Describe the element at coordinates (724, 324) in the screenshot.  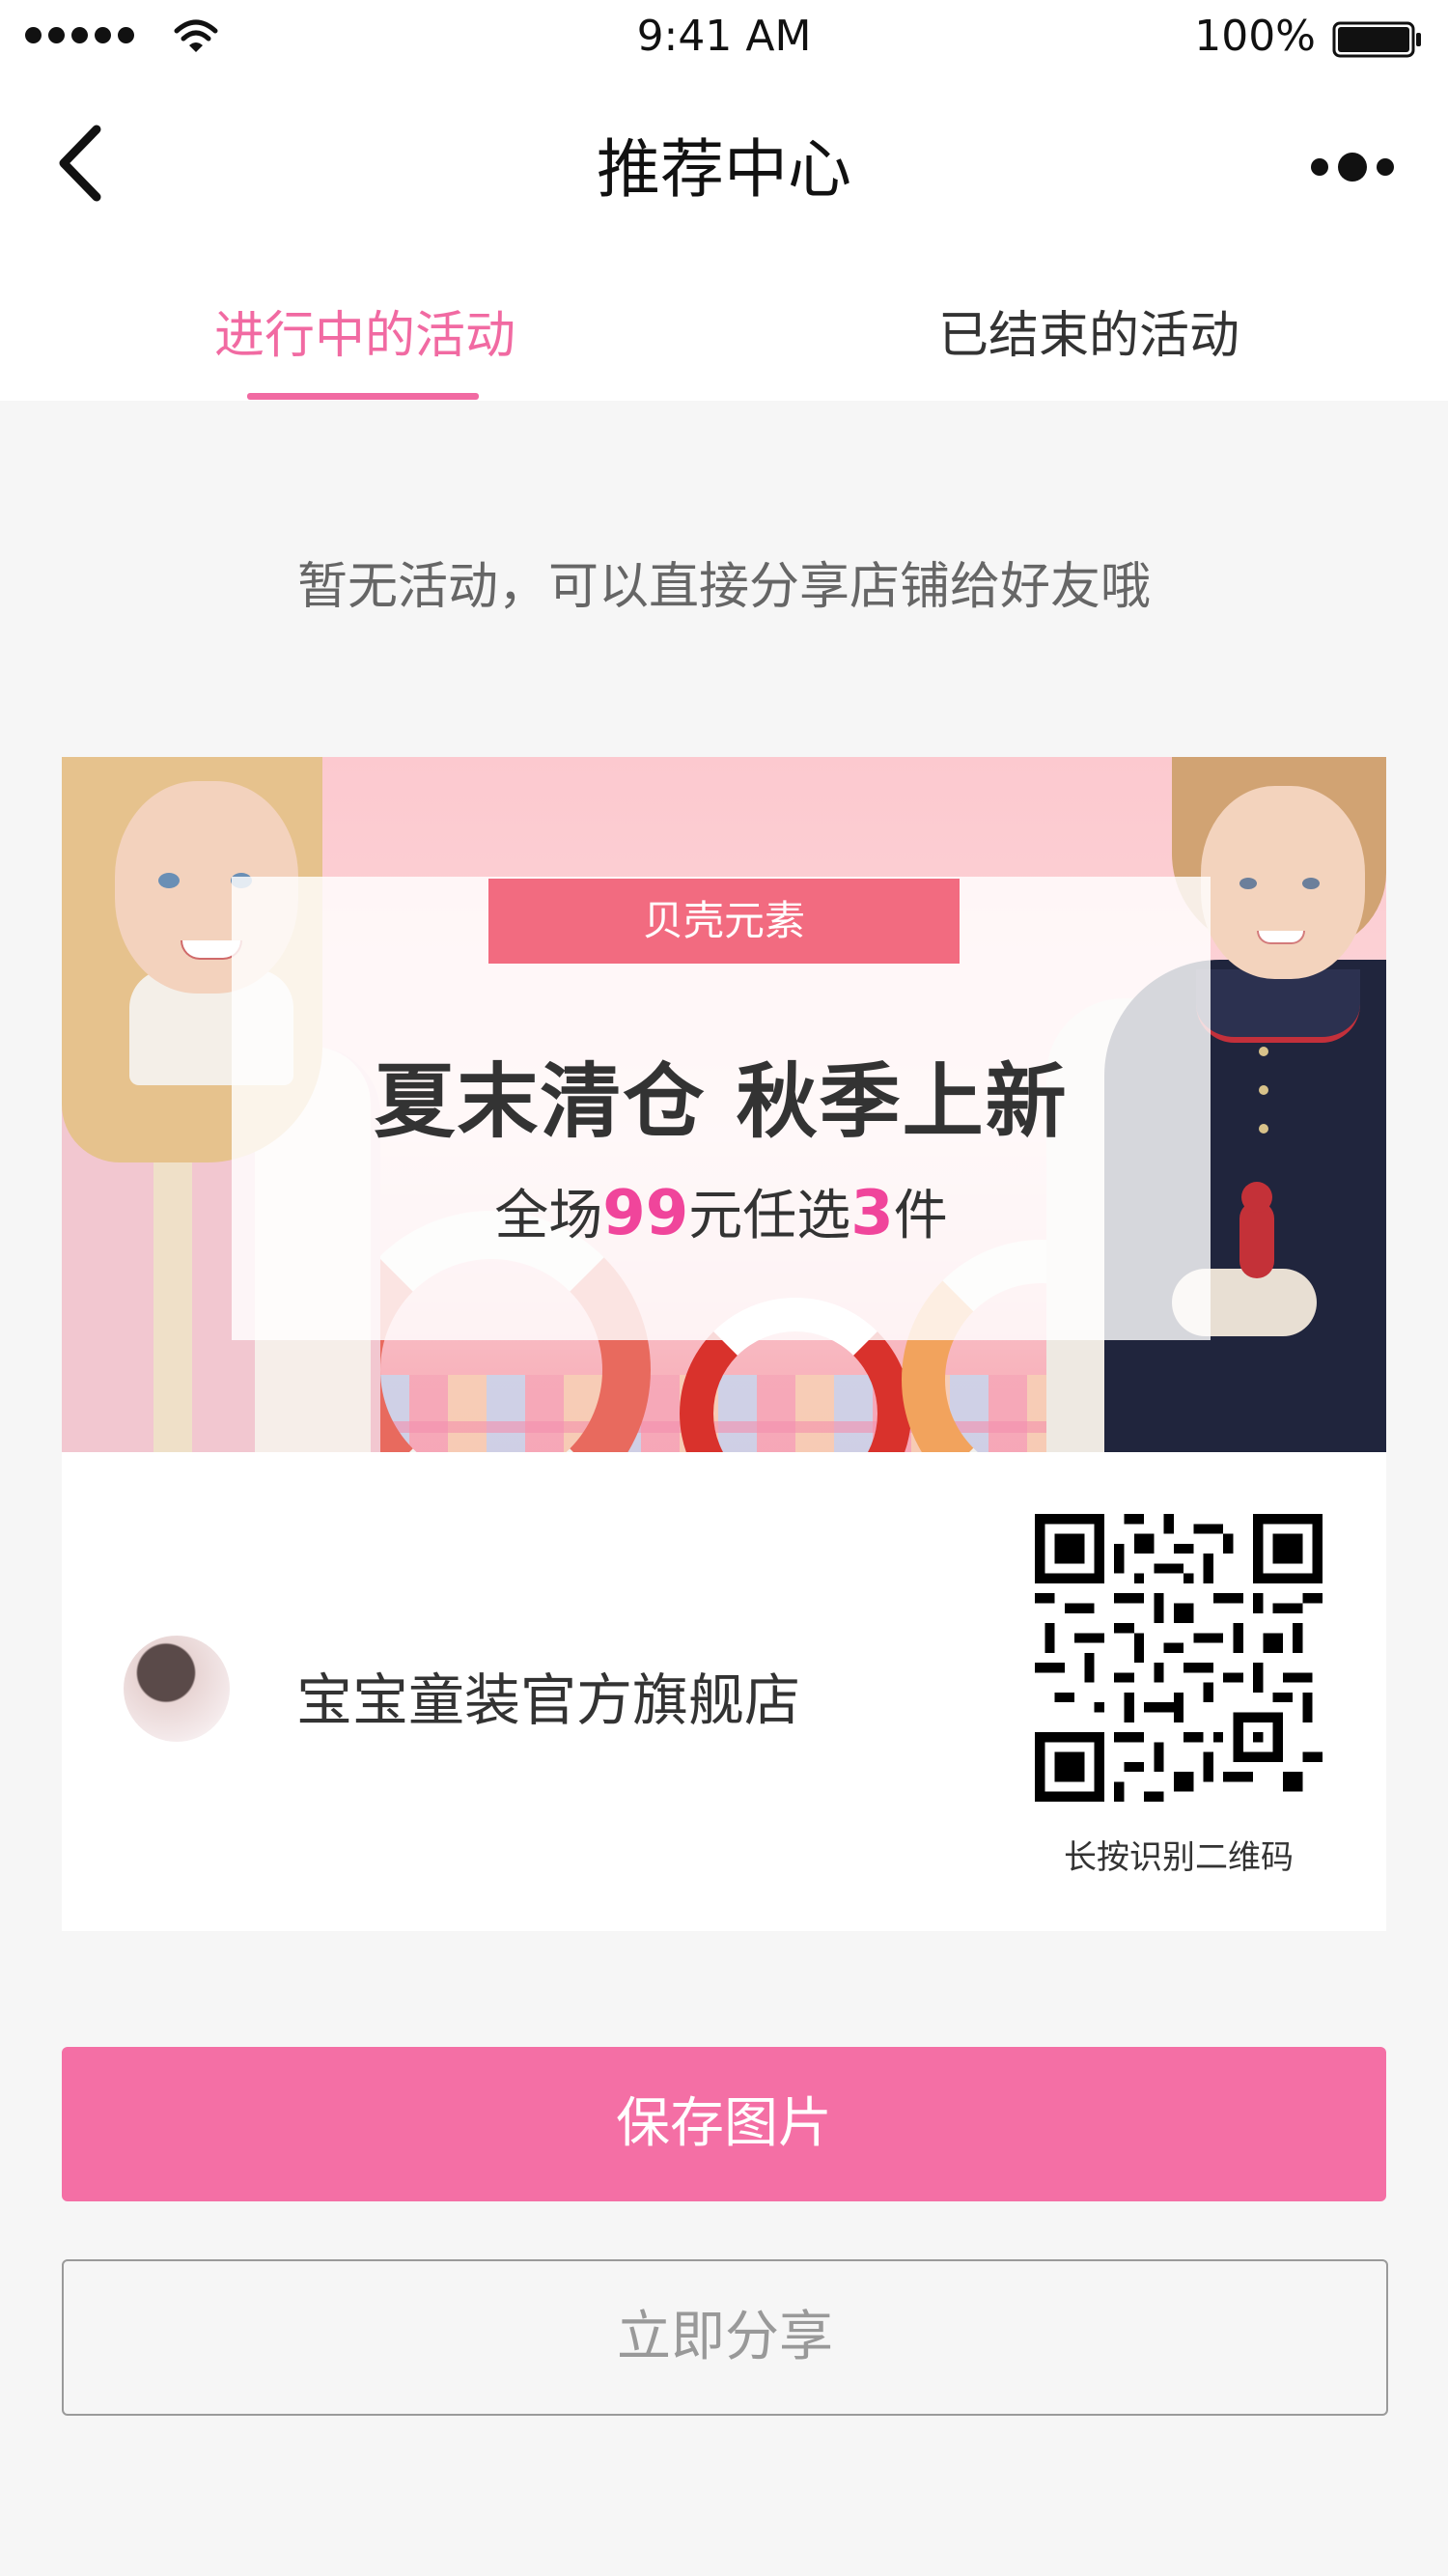
I see `activity-tabs: 进行中的活动 已结束的活动` at that location.